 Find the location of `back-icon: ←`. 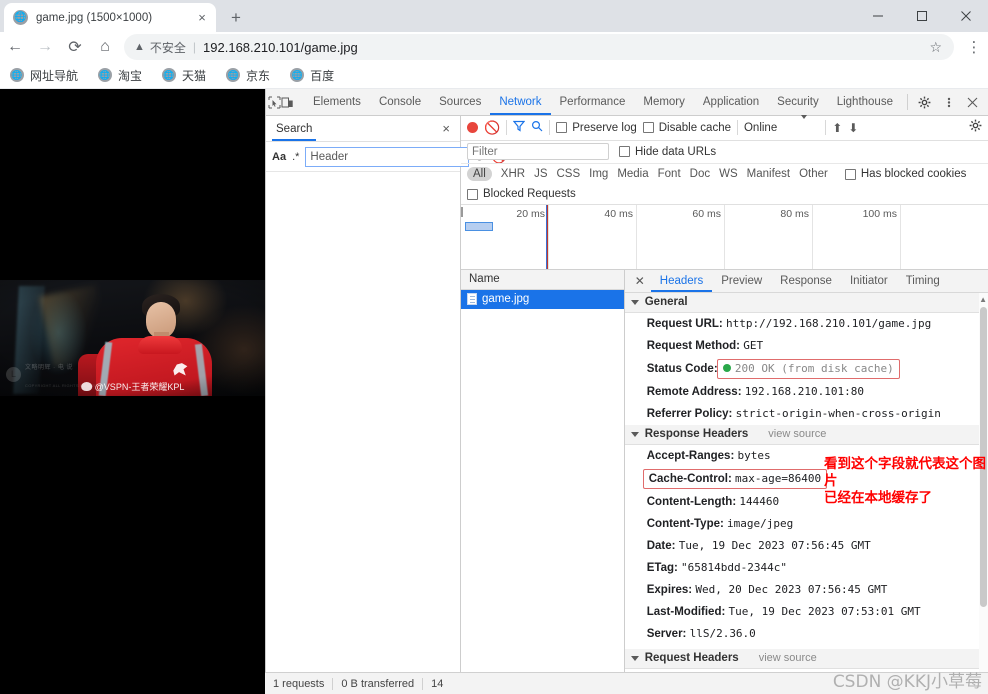

back-icon: ← is located at coordinates (15, 47).